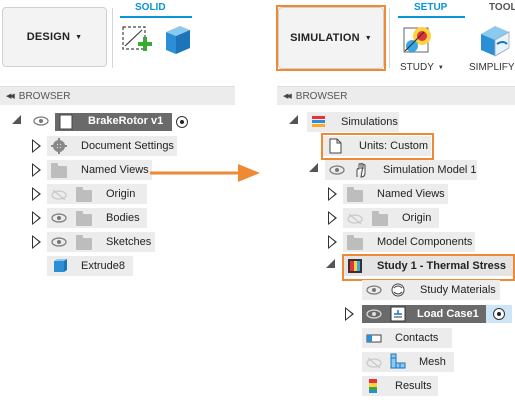 This screenshot has height=400, width=515. What do you see at coordinates (127, 146) in the screenshot?
I see `tree-item-label: Document Settings` at bounding box center [127, 146].